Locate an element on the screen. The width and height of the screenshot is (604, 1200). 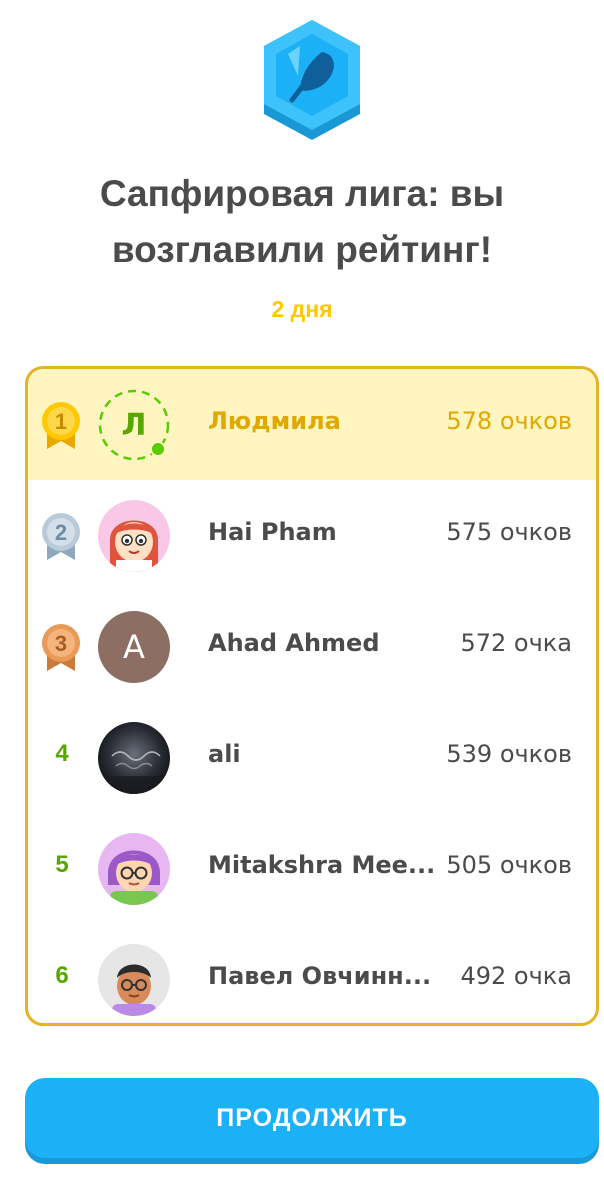
feather-icon is located at coordinates (312, 80).